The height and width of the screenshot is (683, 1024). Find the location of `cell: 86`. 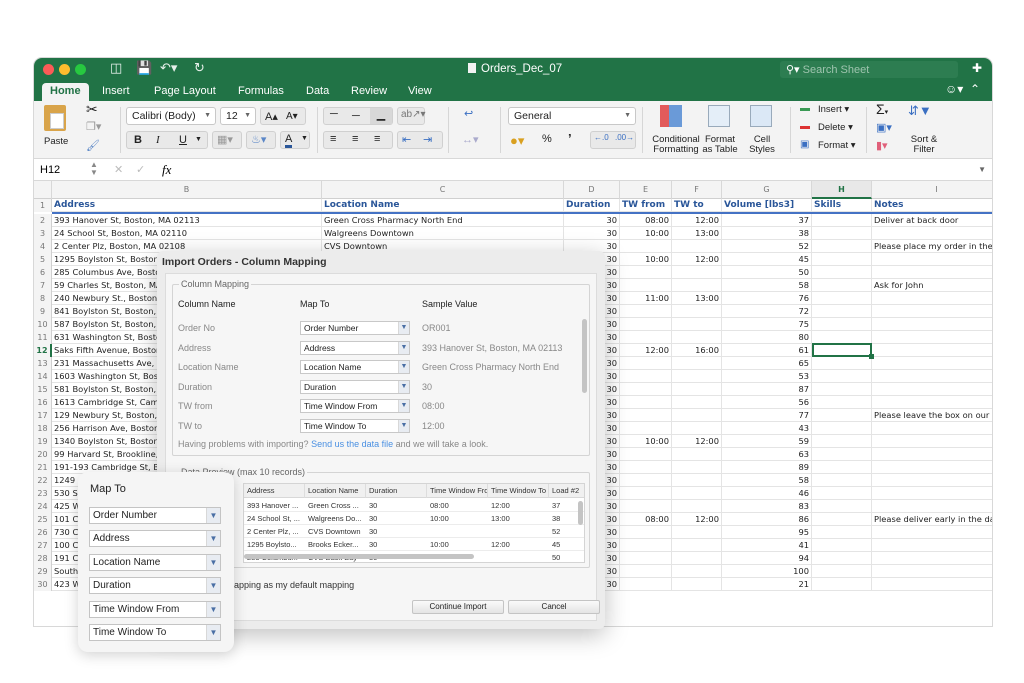

cell: 86 is located at coordinates (767, 519).